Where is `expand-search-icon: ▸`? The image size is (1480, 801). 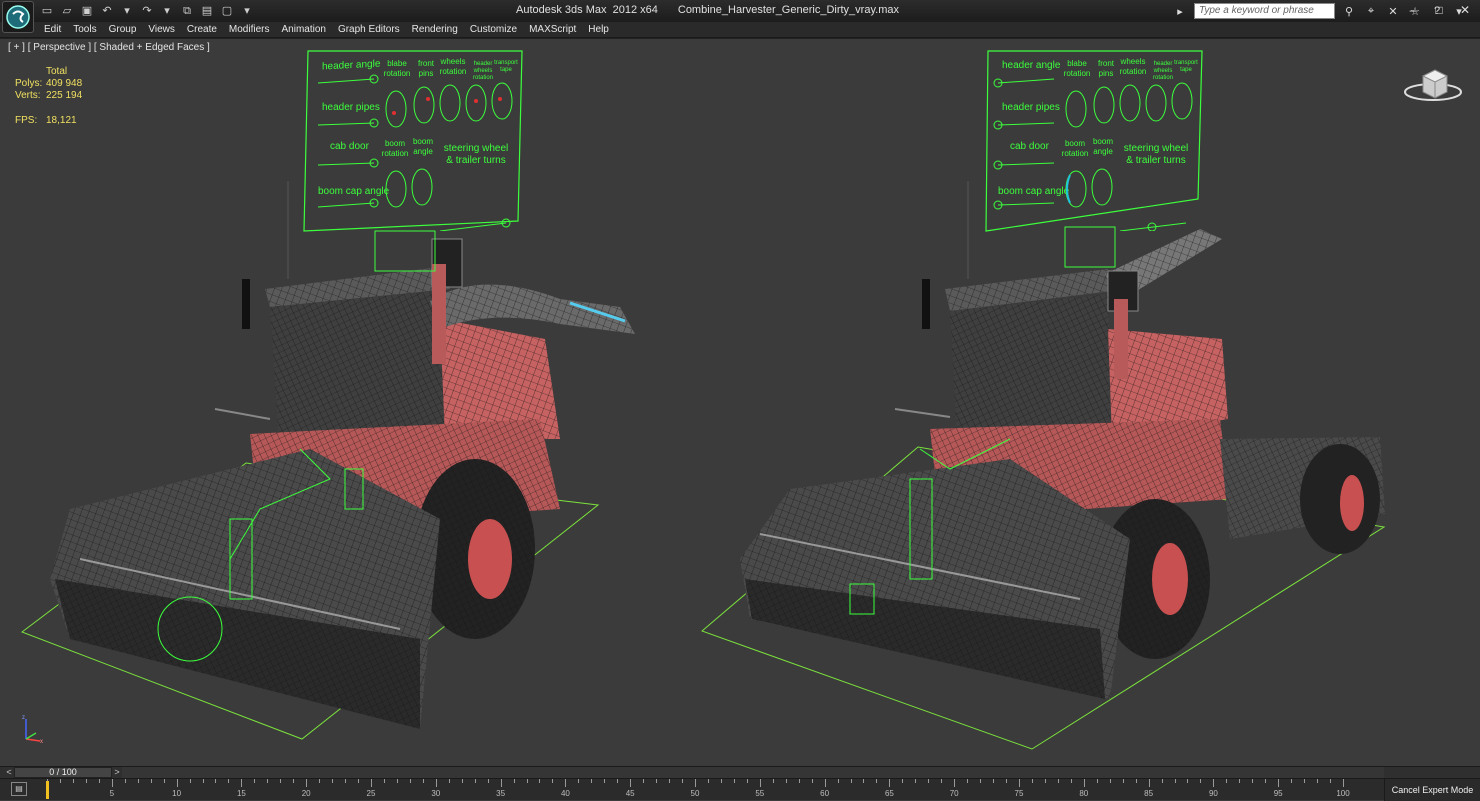
expand-search-icon: ▸ is located at coordinates (1180, 11).